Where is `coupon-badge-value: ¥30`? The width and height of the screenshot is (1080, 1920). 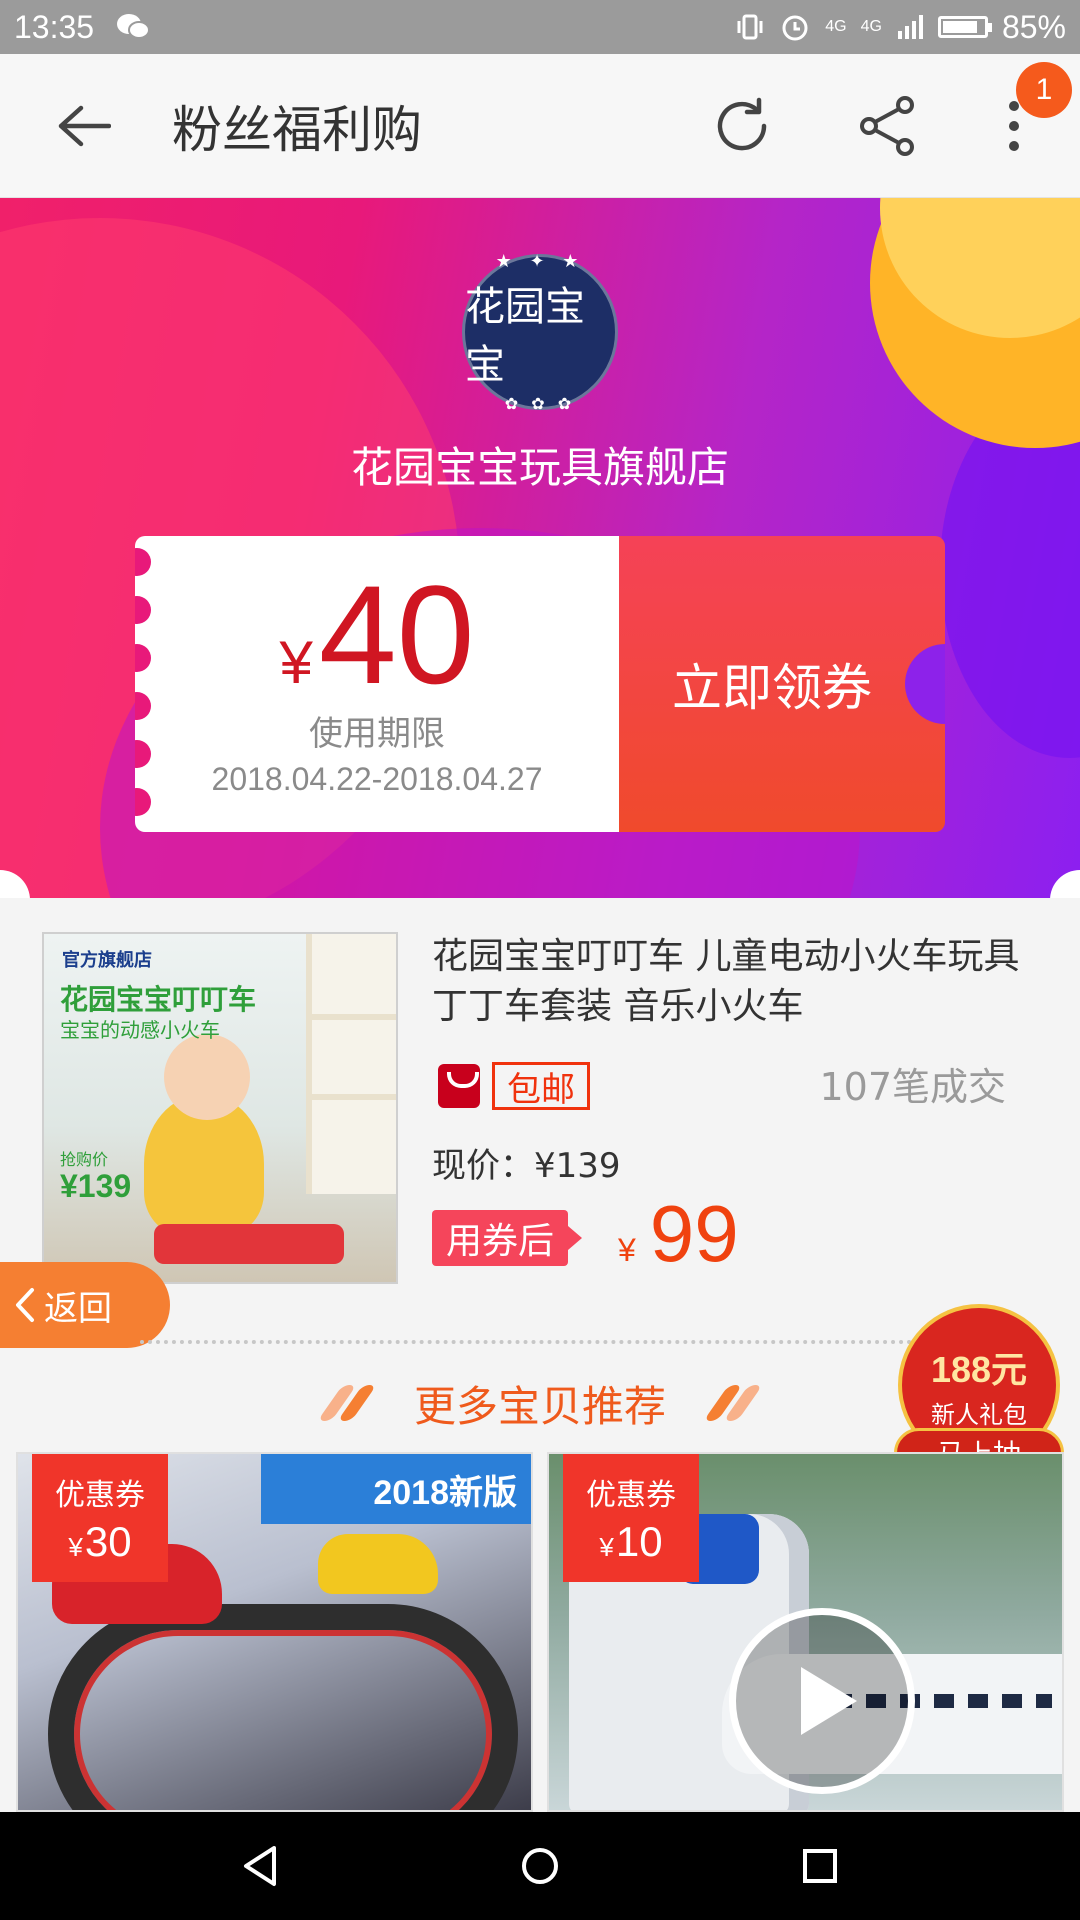 coupon-badge-value: ¥30 is located at coordinates (99, 1542).